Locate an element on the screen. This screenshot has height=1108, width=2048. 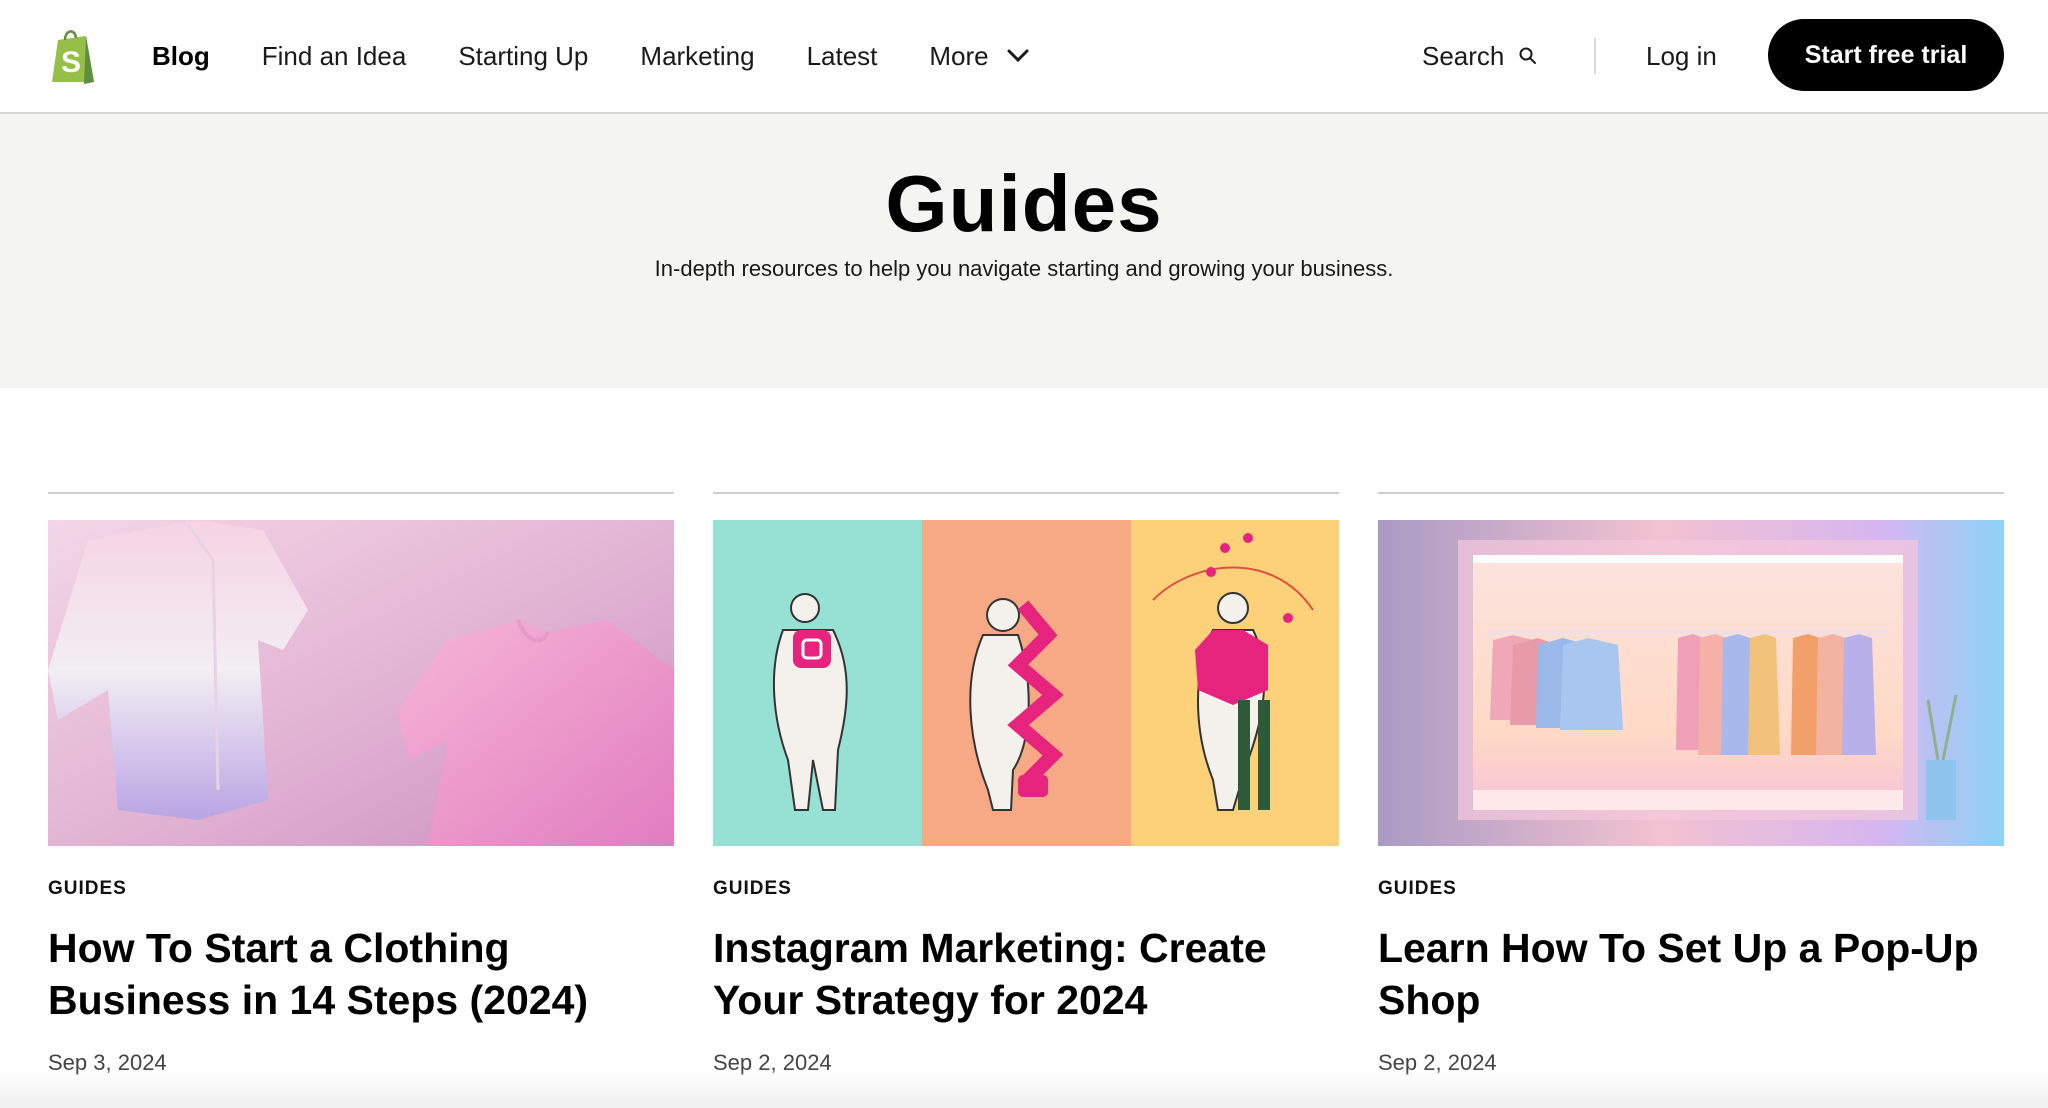
nav-item-starting-up: Starting Up is located at coordinates (523, 56).